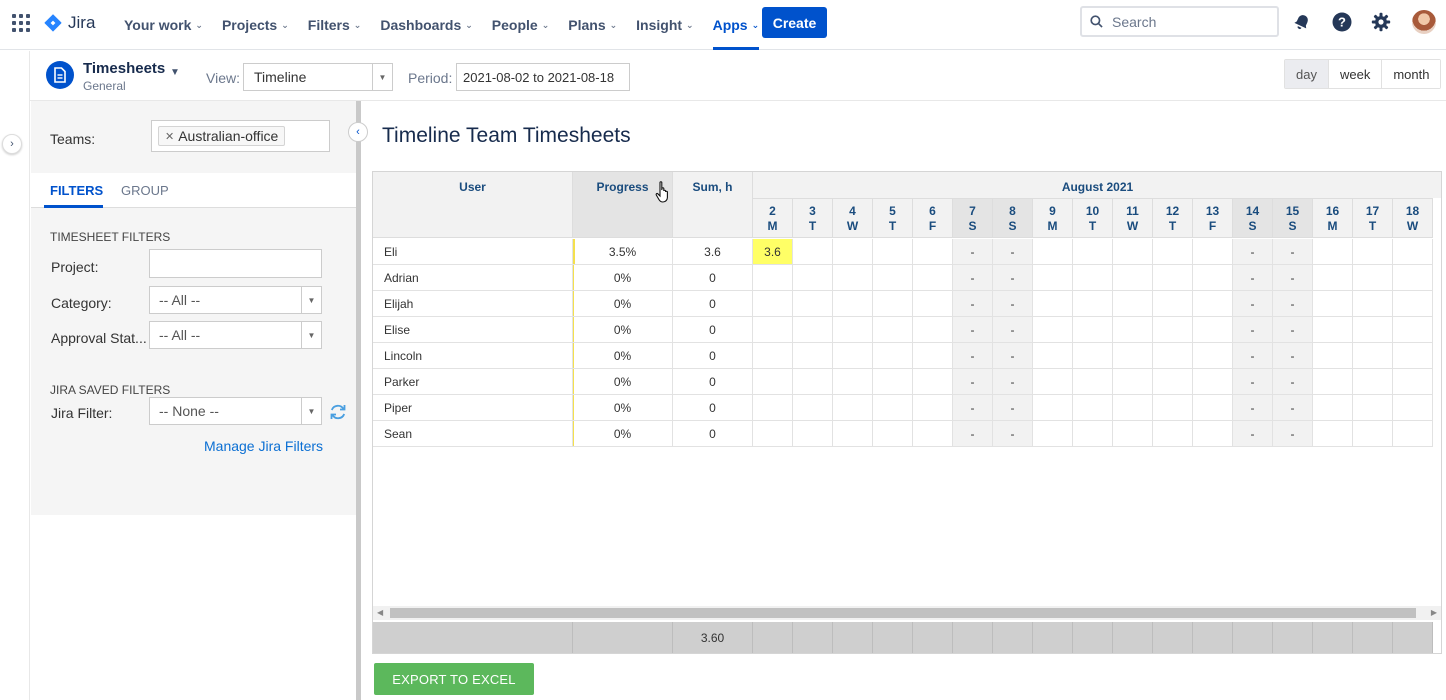 Image resolution: width=1446 pixels, height=700 pixels. Describe the element at coordinates (1302, 22) in the screenshot. I see `notifications-bell-icon` at that location.